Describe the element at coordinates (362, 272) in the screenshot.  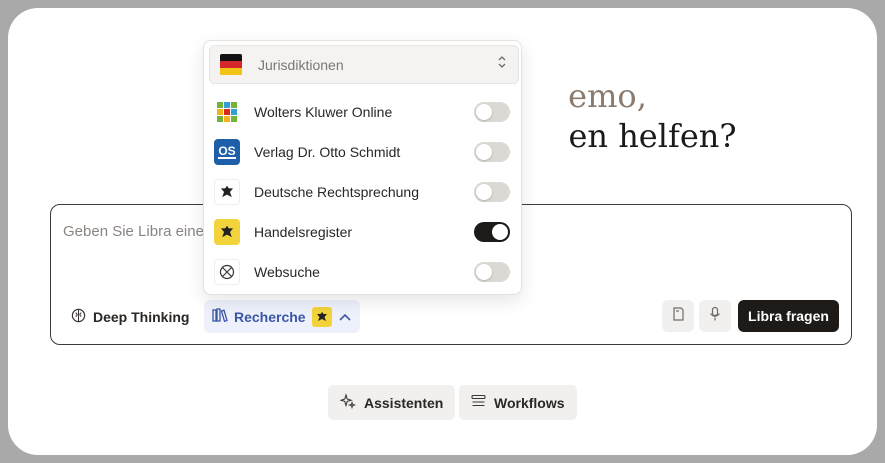
I see `source-row-websuche: Websuche` at that location.